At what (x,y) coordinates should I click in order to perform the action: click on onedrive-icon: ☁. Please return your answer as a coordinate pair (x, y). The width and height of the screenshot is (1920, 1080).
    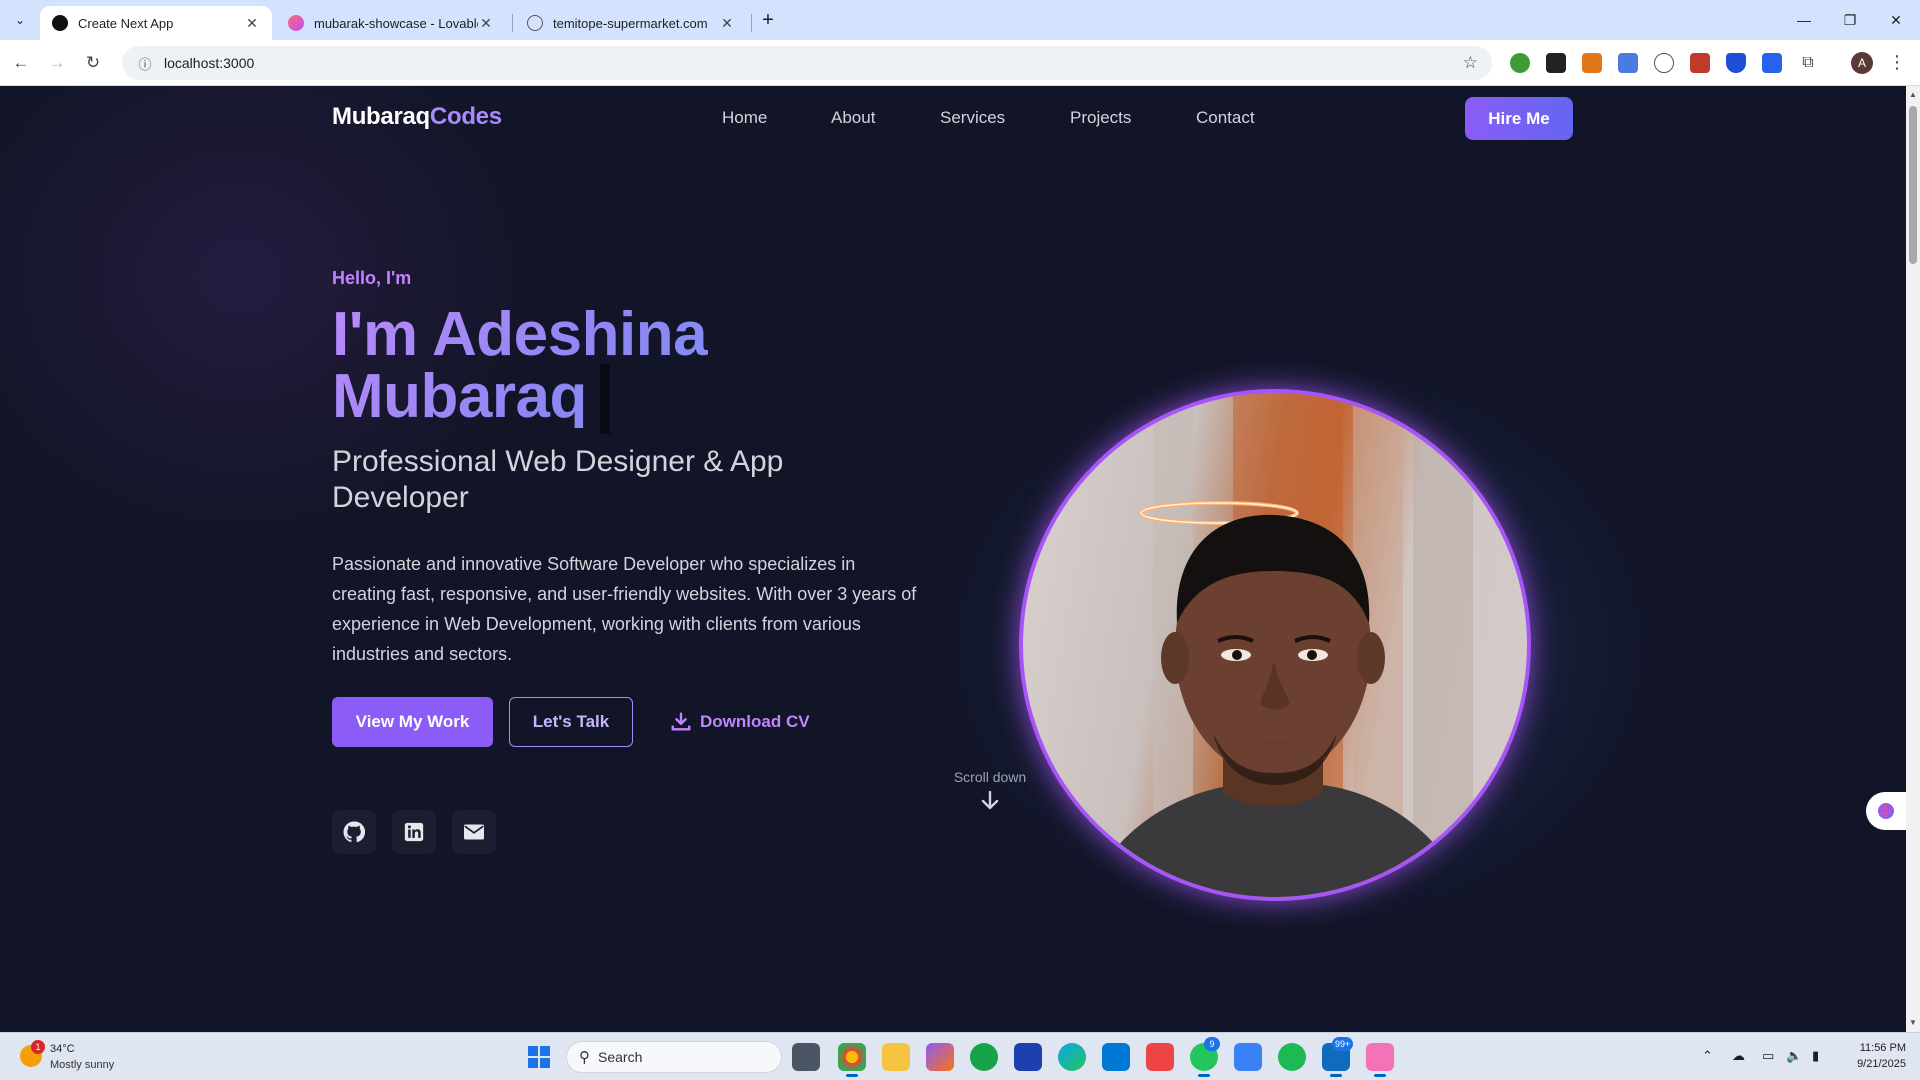
    Looking at the image, I should click on (1738, 1056).